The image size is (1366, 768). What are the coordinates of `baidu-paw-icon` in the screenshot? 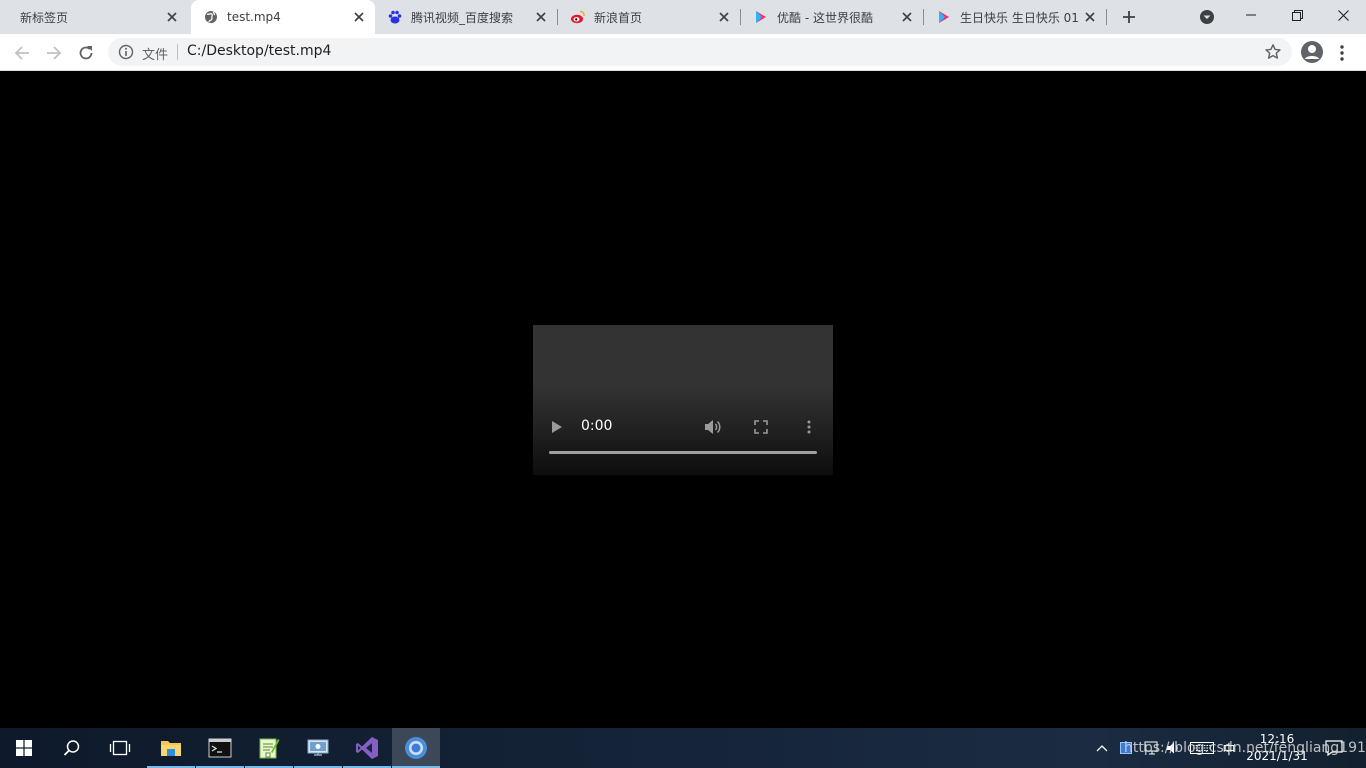 It's located at (395, 17).